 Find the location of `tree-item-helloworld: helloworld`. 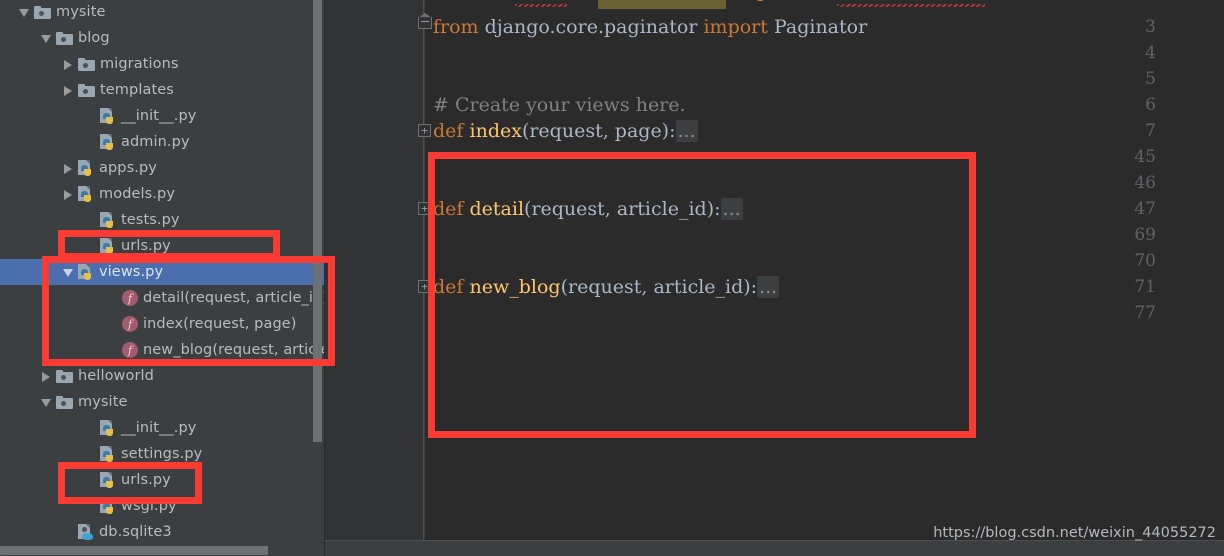

tree-item-helloworld: helloworld is located at coordinates (162, 376).